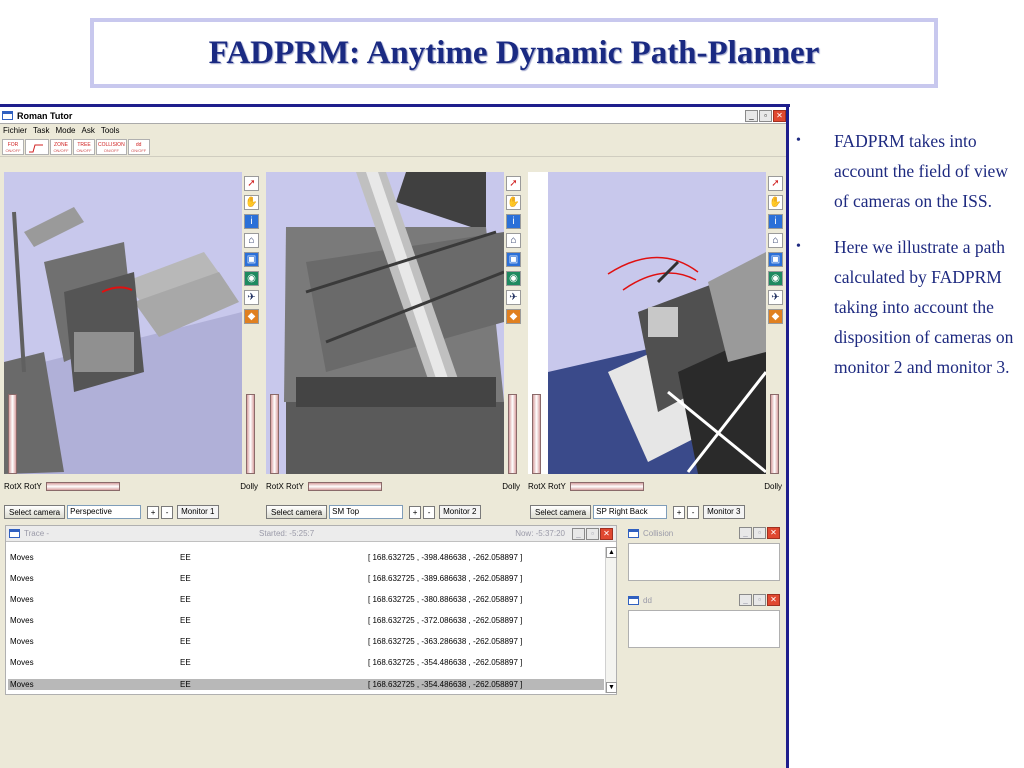 This screenshot has height=768, width=1024. What do you see at coordinates (185, 578) in the screenshot?
I see `trace-target: EE` at bounding box center [185, 578].